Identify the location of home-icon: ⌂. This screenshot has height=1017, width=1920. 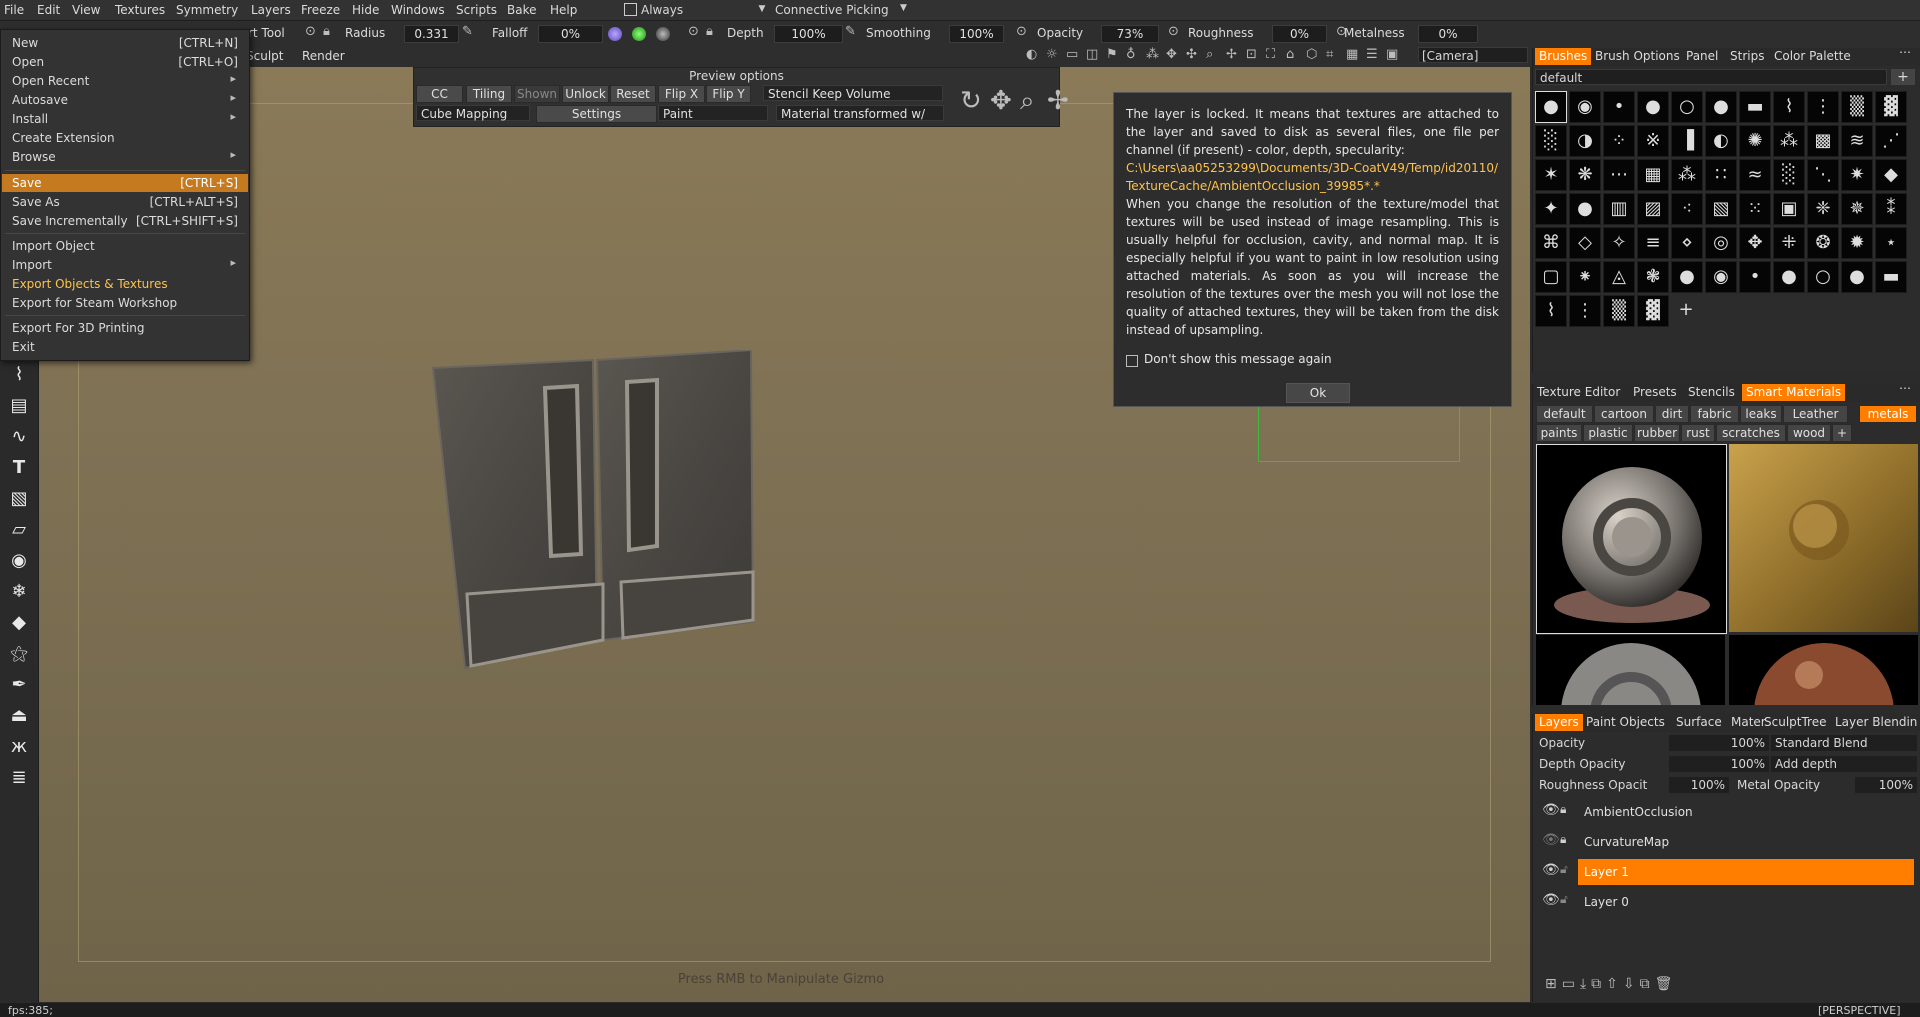
(1290, 54).